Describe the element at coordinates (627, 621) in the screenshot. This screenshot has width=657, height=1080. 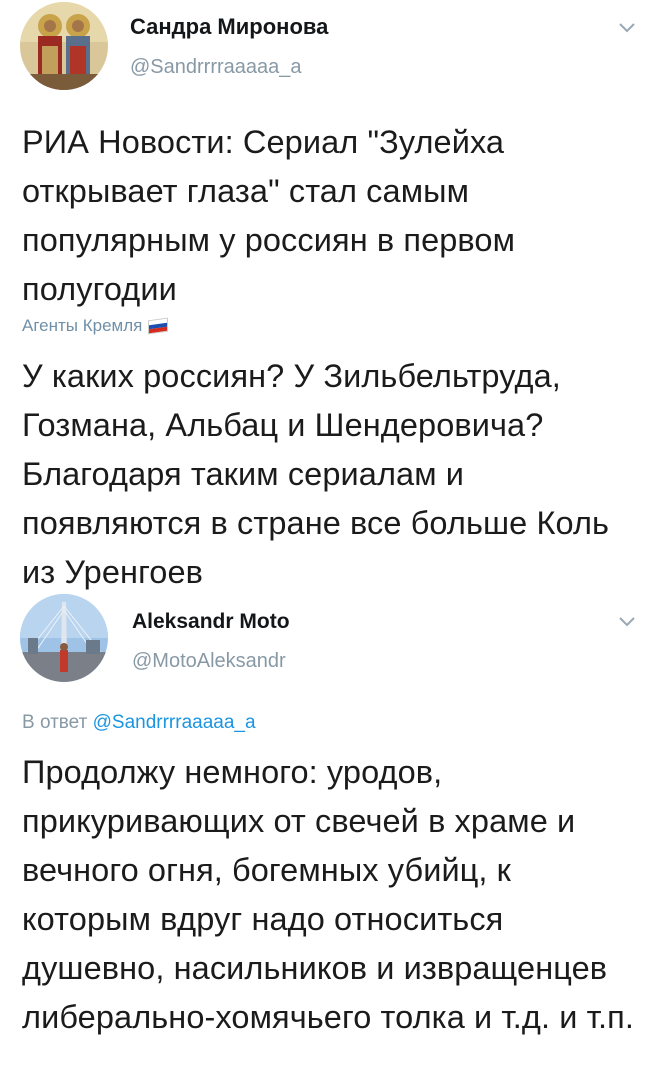
I see `chevron-down-icon` at that location.